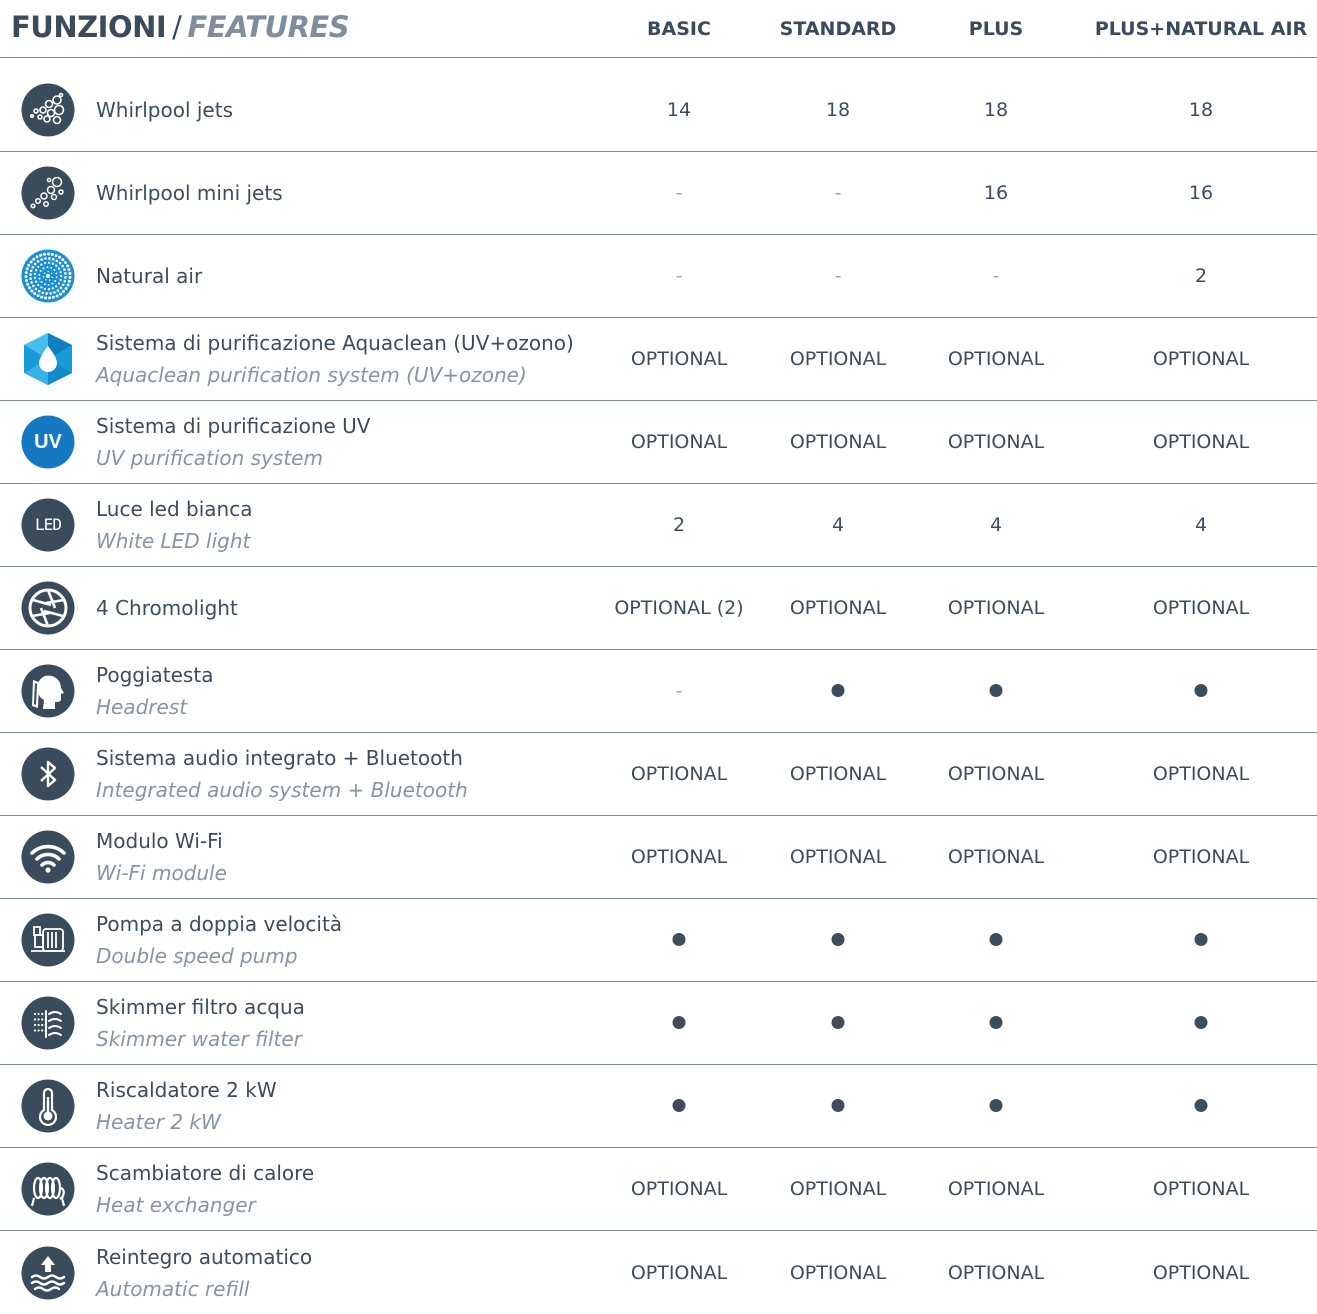 The height and width of the screenshot is (1314, 1317). Describe the element at coordinates (186, 1106) in the screenshot. I see `feature-label: Riscaldatore 2 kW Heater 2 kW` at that location.